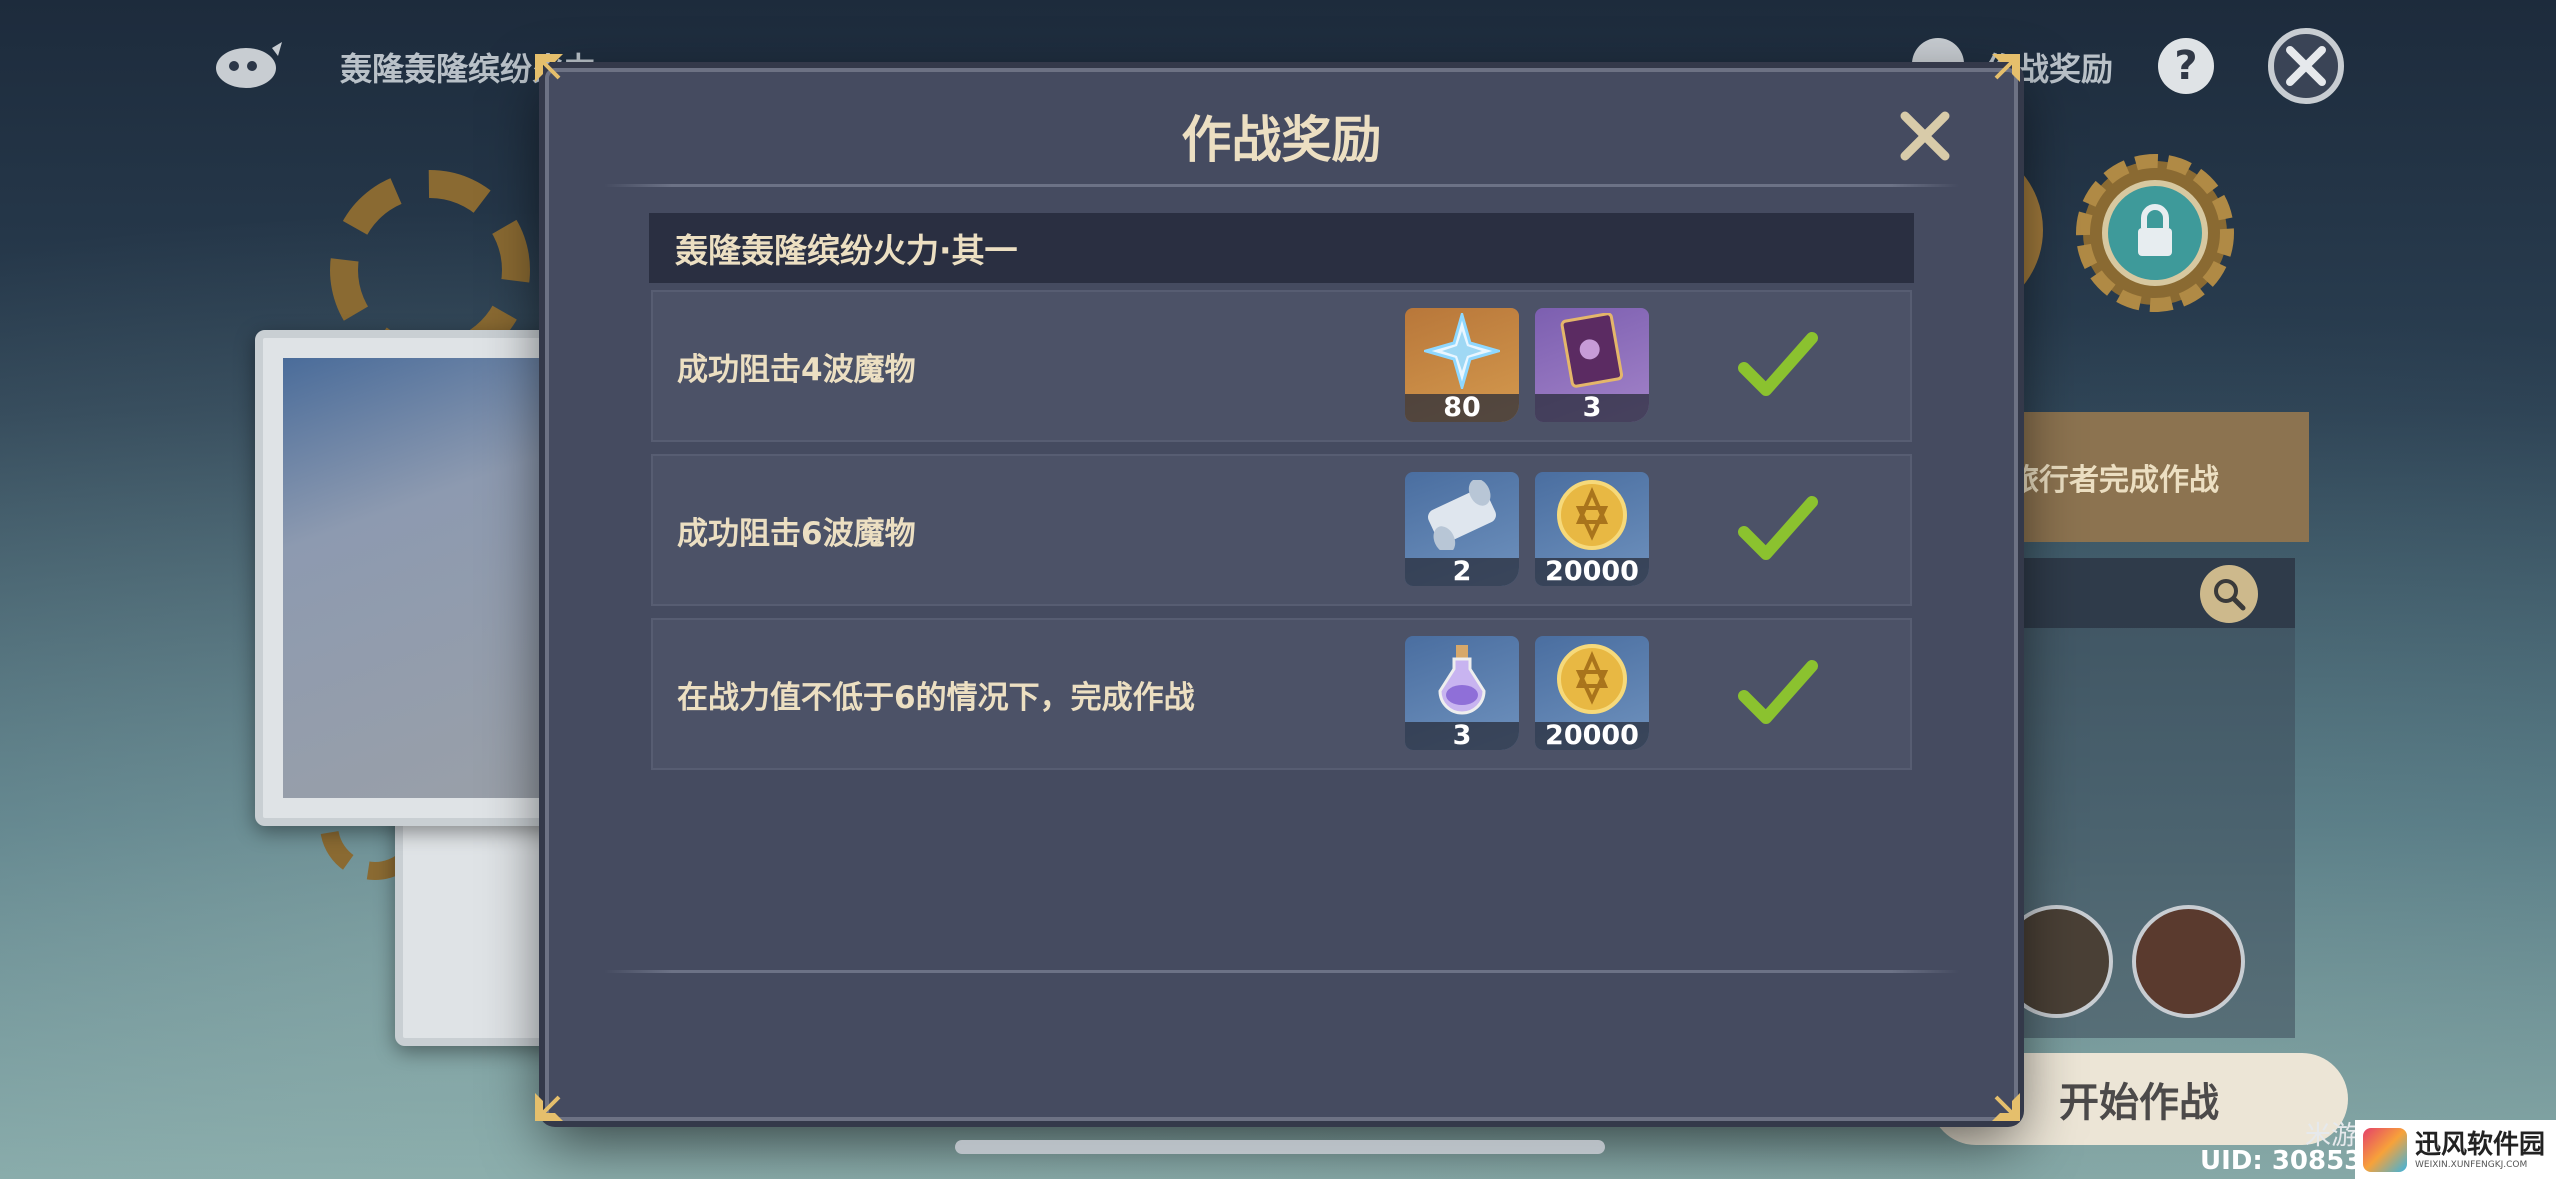 Image resolution: width=2556 pixels, height=1179 pixels. What do you see at coordinates (2385, 1149) in the screenshot?
I see `watermark-logo-icon` at bounding box center [2385, 1149].